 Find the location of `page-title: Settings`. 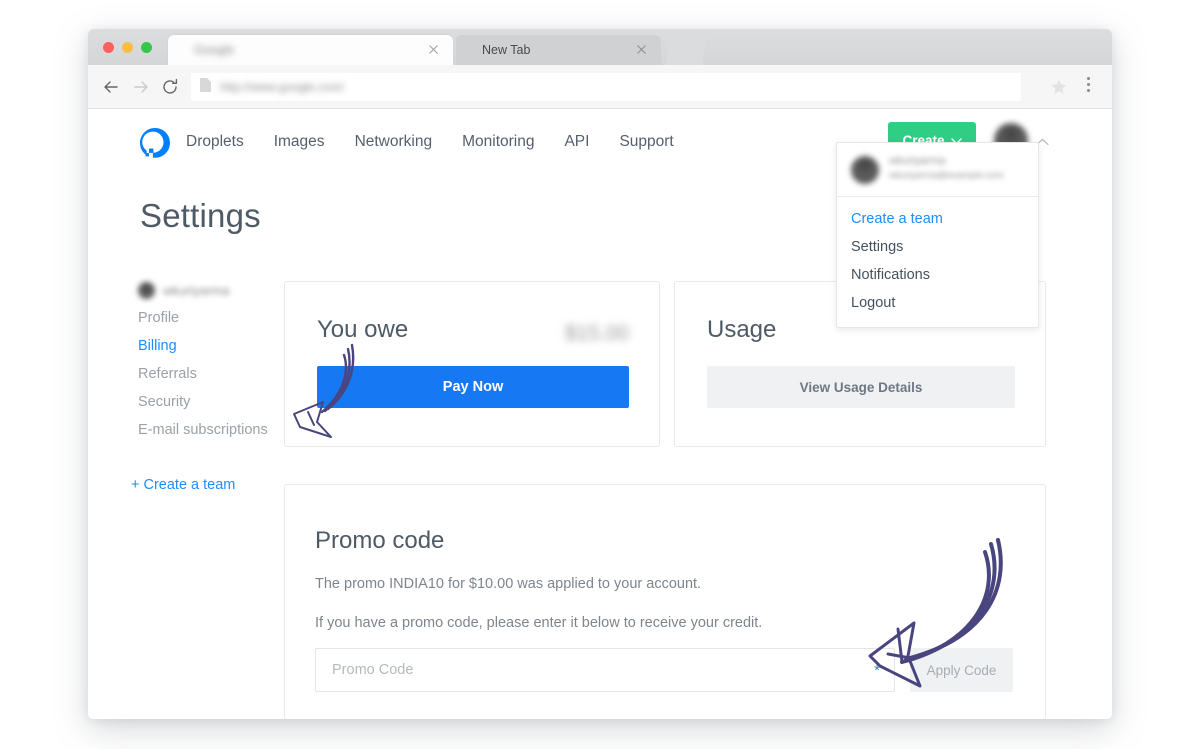

page-title: Settings is located at coordinates (200, 215).